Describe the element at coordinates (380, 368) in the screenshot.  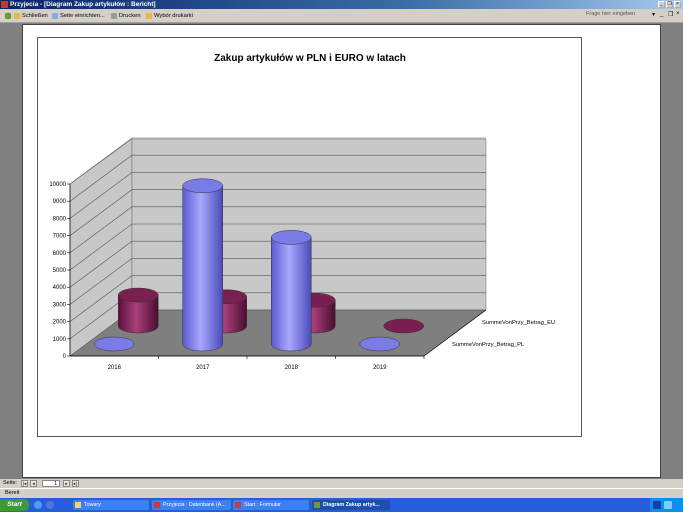
I see `x-tick-label: 2019` at that location.